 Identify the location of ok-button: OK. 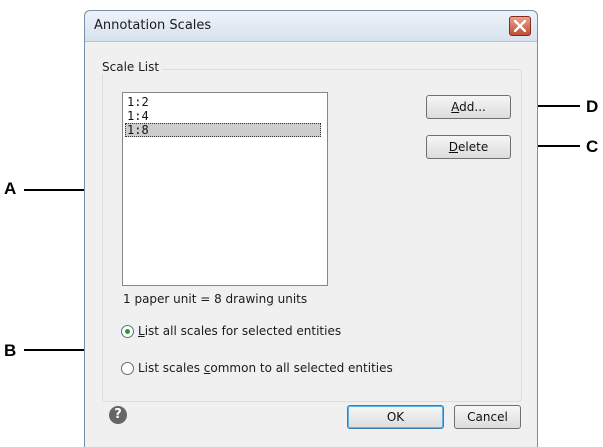
(395, 417).